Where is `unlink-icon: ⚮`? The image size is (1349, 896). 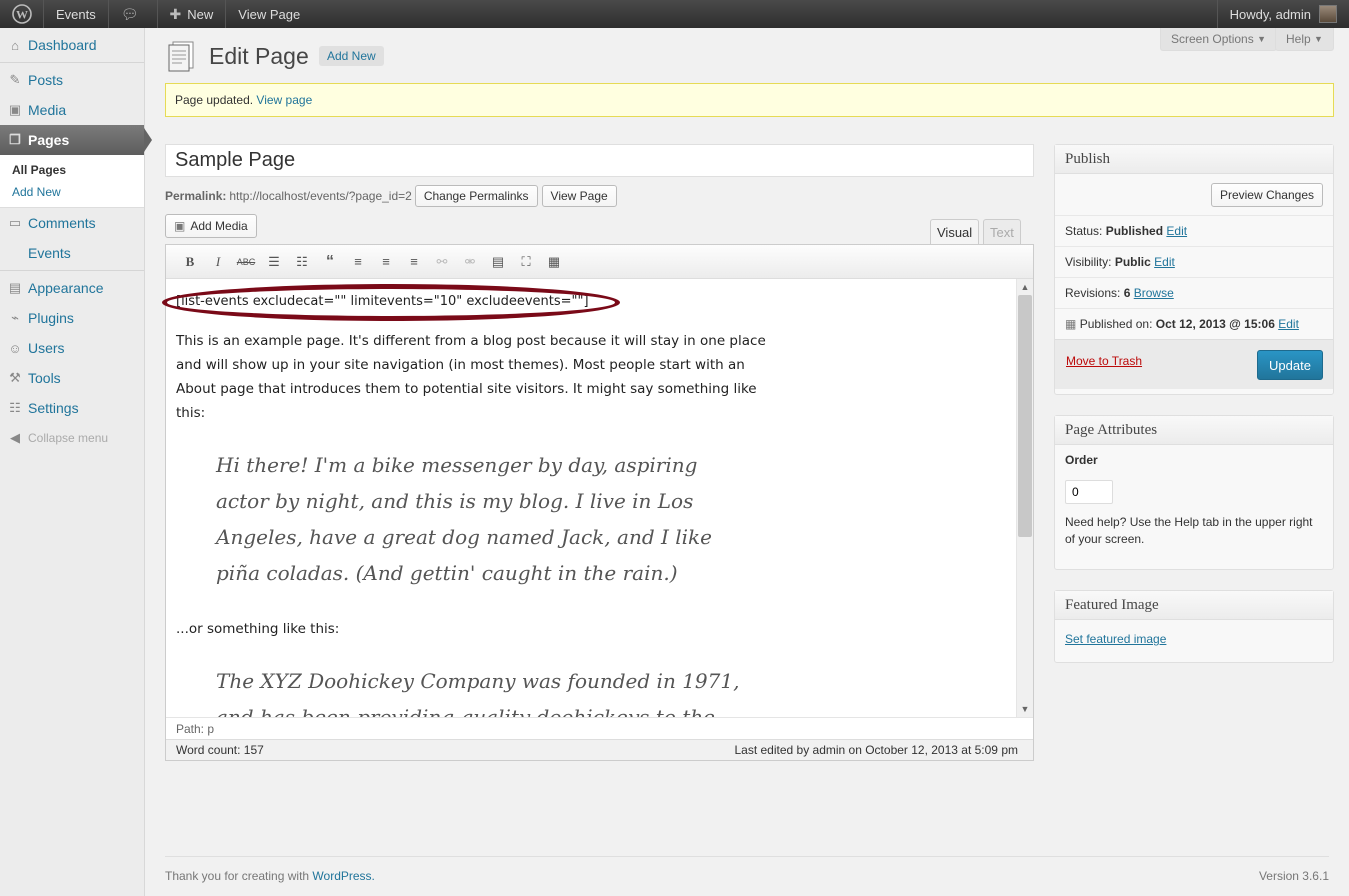 unlink-icon: ⚮ is located at coordinates (470, 262).